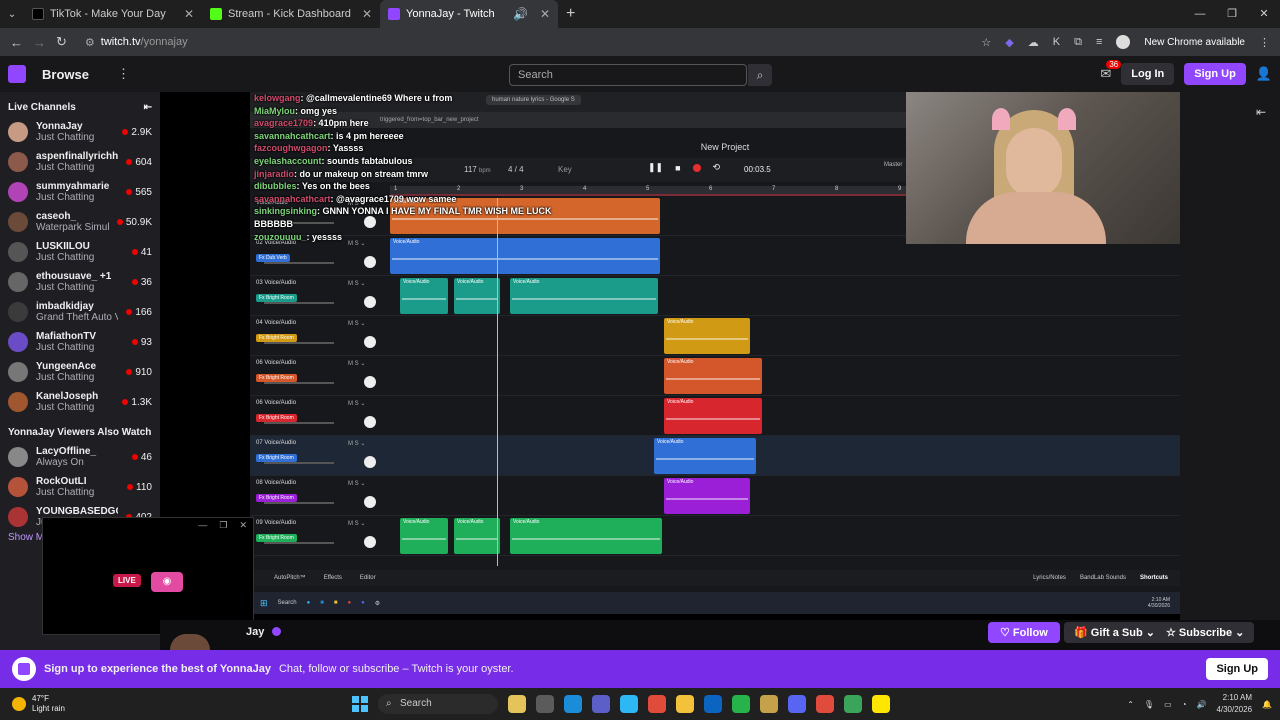 The height and width of the screenshot is (720, 1280). Describe the element at coordinates (38, 704) in the screenshot. I see `weather-widget: 47°F Light rain` at that location.